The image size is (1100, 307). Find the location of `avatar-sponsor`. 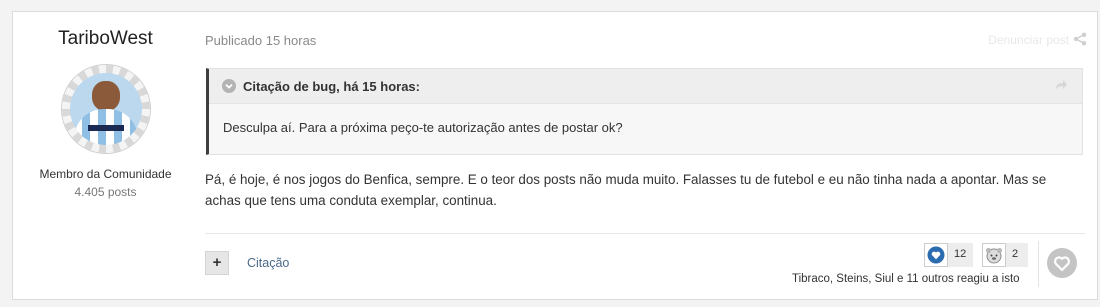

avatar-sponsor is located at coordinates (106, 128).